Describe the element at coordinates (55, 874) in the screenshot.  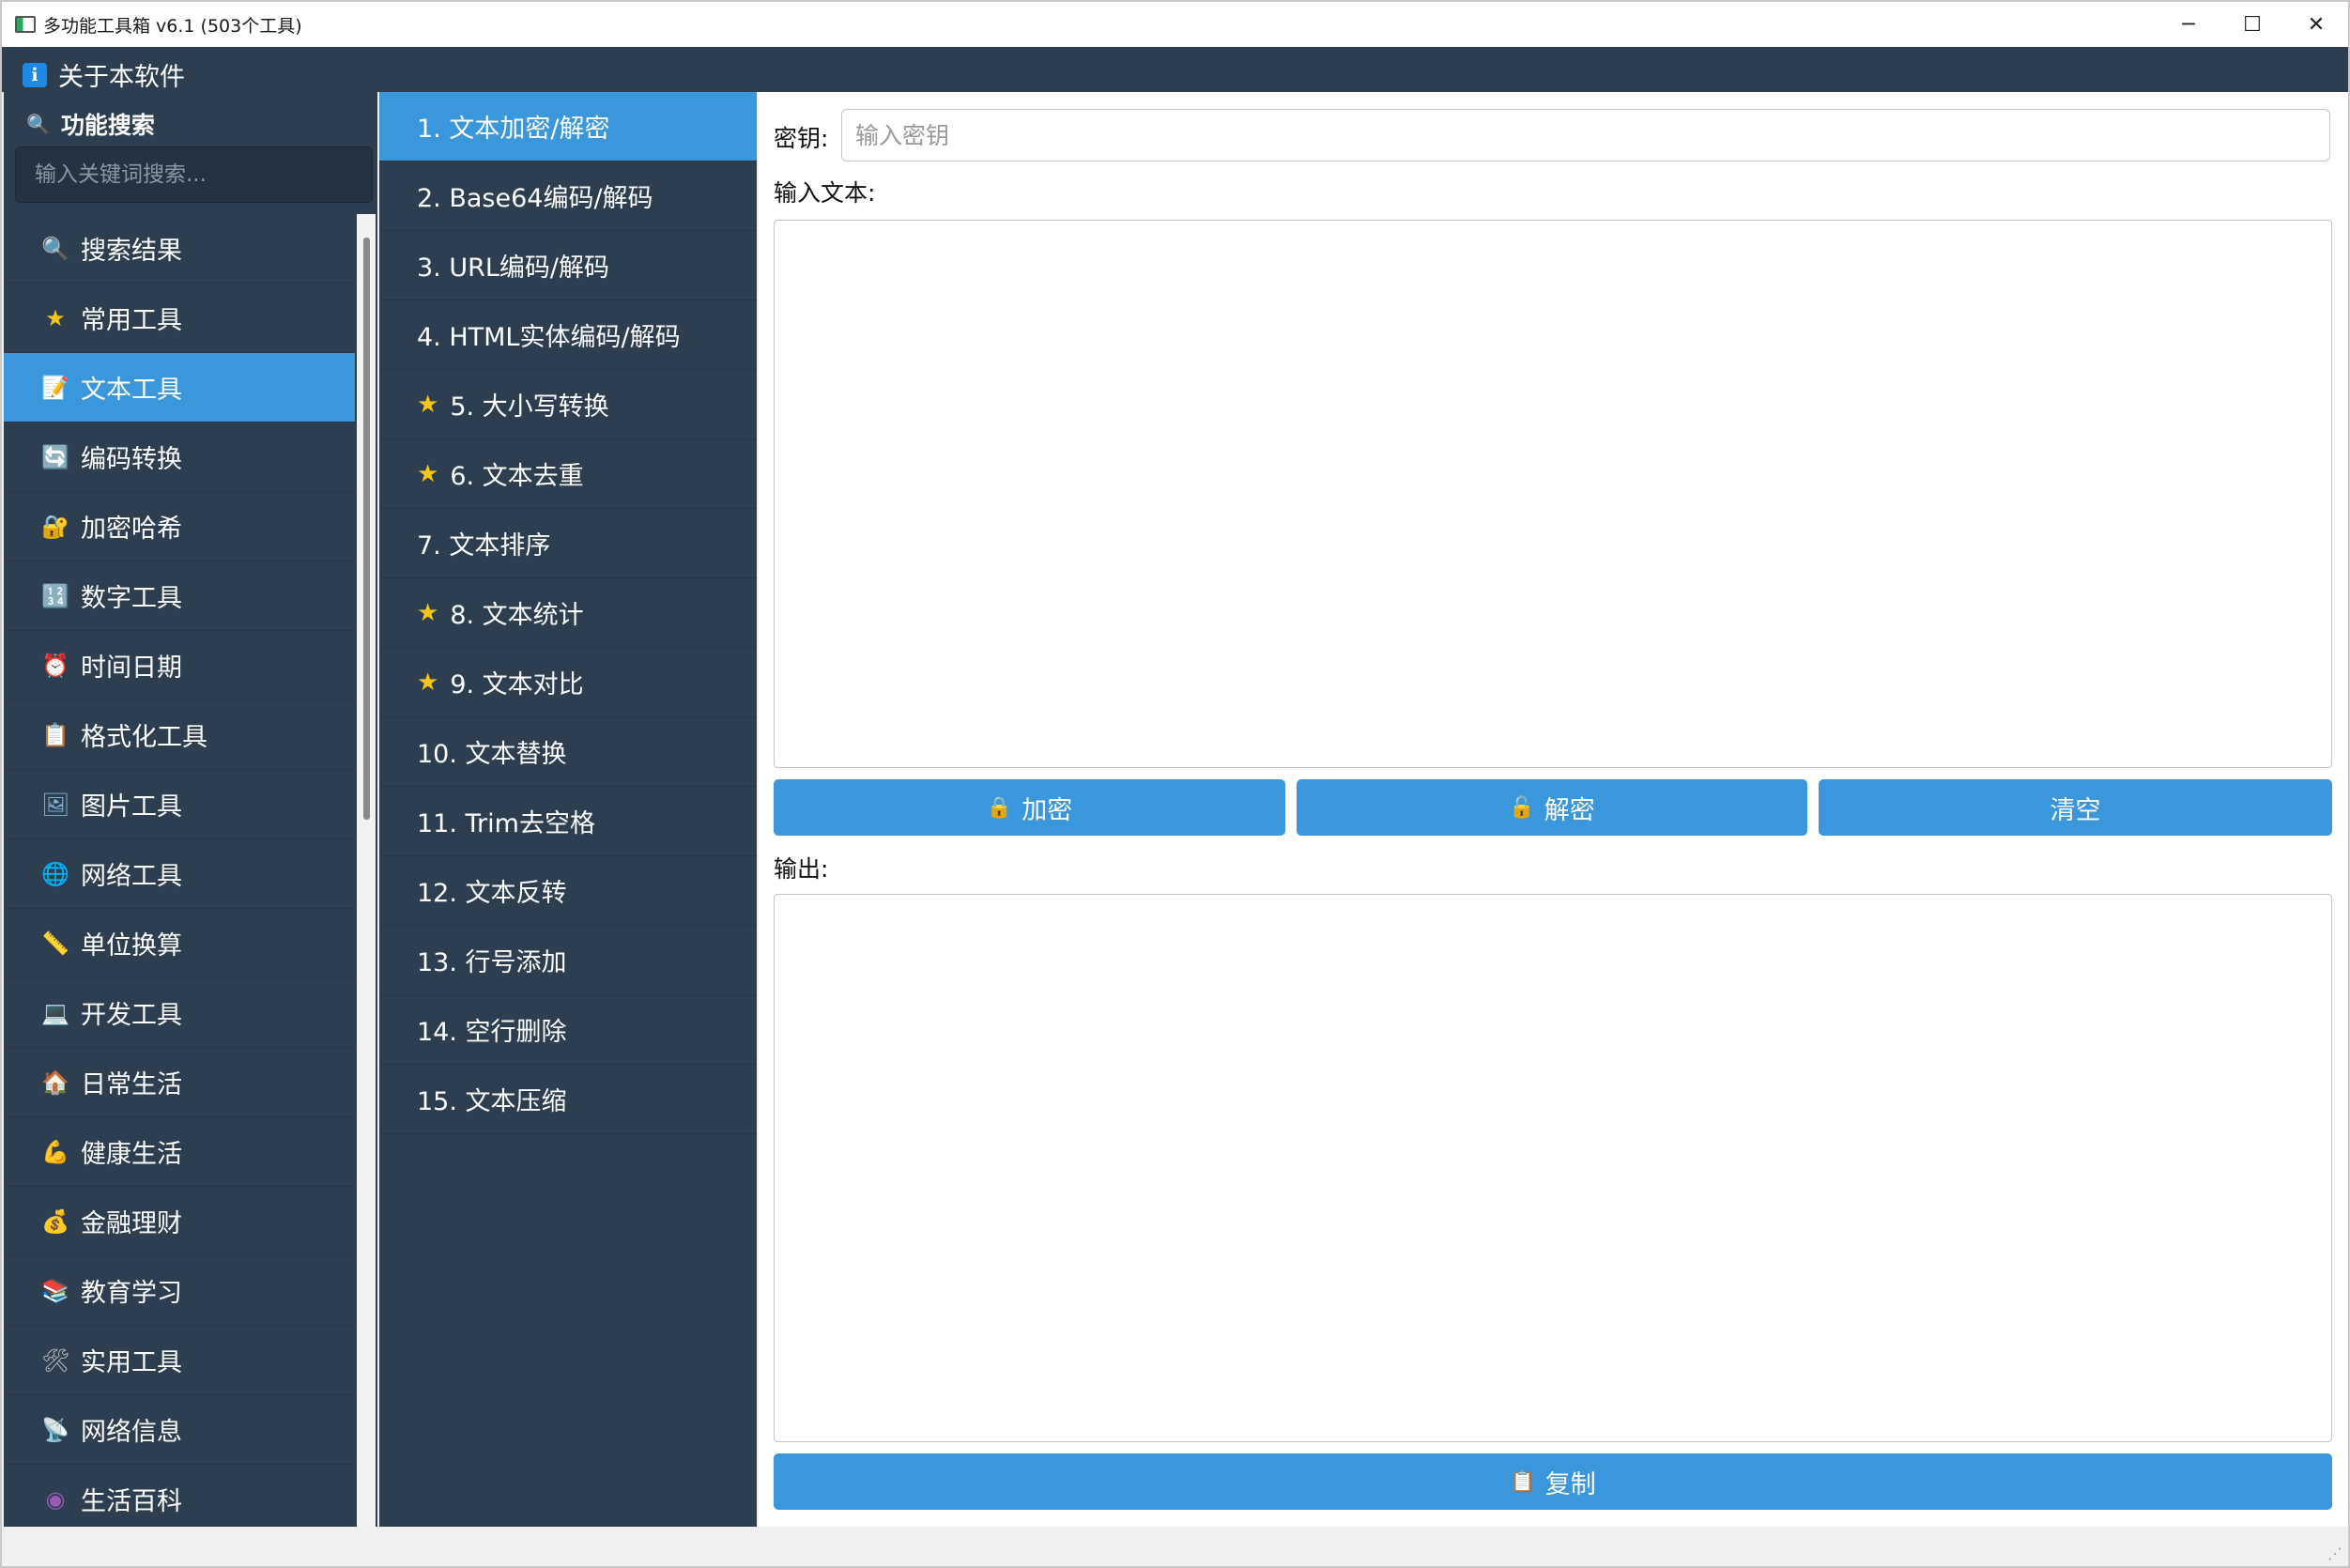
I see `globe-icon: 🌐` at that location.